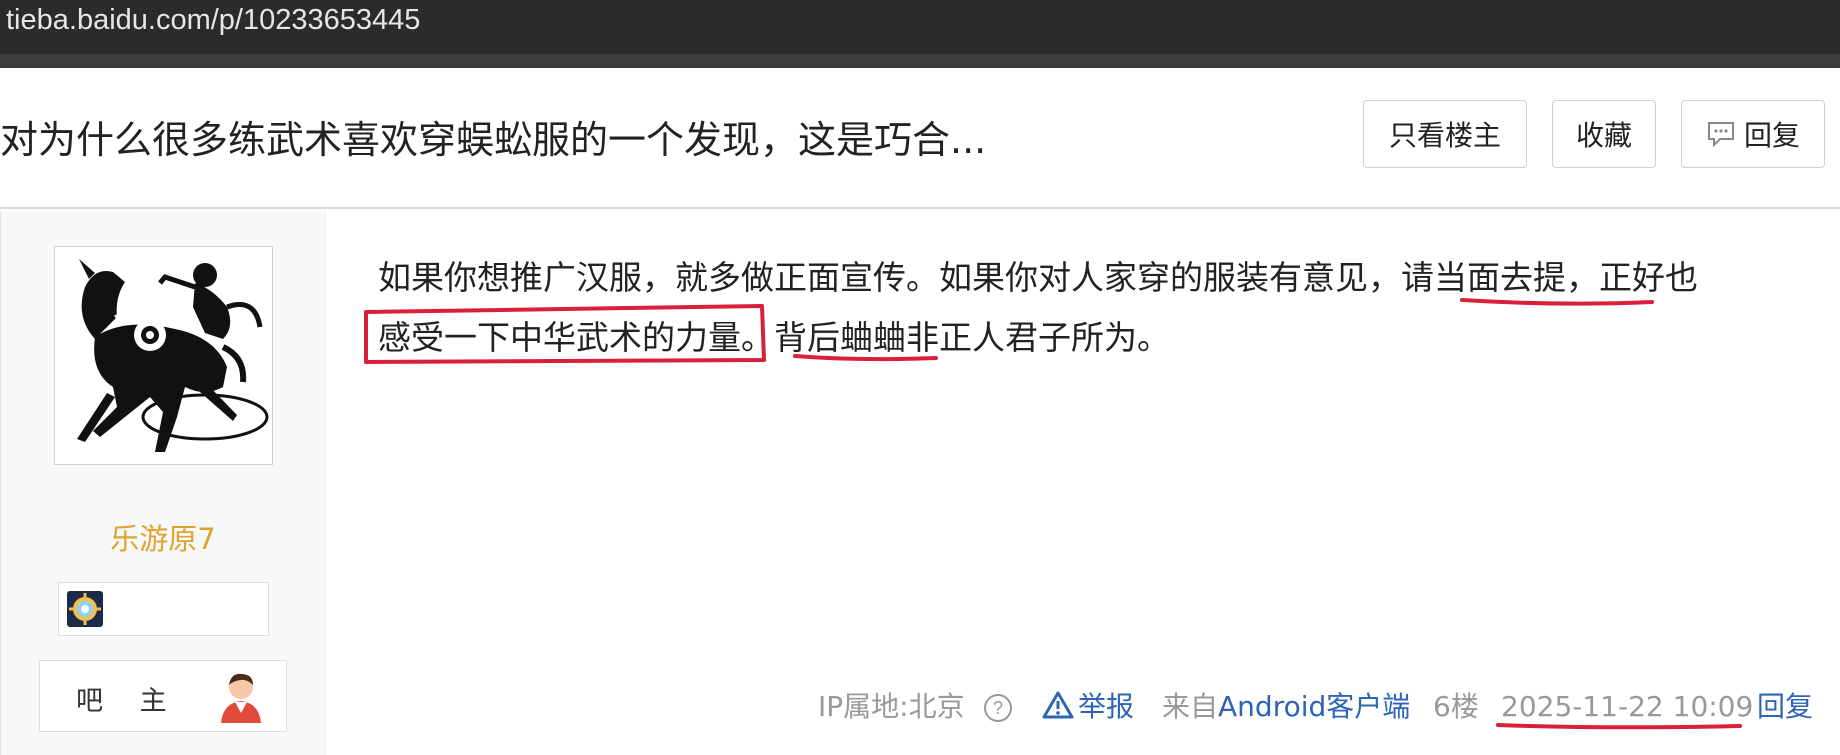 The width and height of the screenshot is (1840, 755). I want to click on source-prefix: 来自, so click(1190, 706).